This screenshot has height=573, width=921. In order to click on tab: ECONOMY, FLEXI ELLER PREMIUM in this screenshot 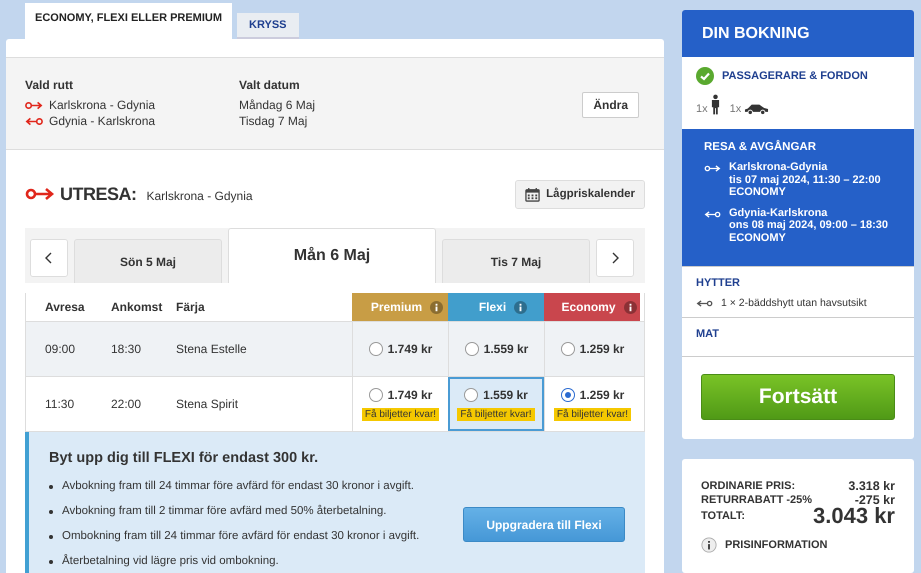, I will do `click(128, 21)`.